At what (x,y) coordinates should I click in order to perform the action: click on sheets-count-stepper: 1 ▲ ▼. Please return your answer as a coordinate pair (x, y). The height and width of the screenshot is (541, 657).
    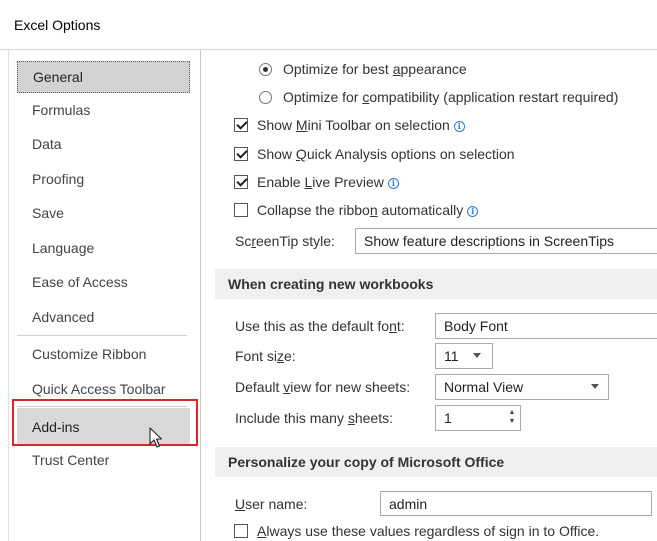
    Looking at the image, I should click on (478, 418).